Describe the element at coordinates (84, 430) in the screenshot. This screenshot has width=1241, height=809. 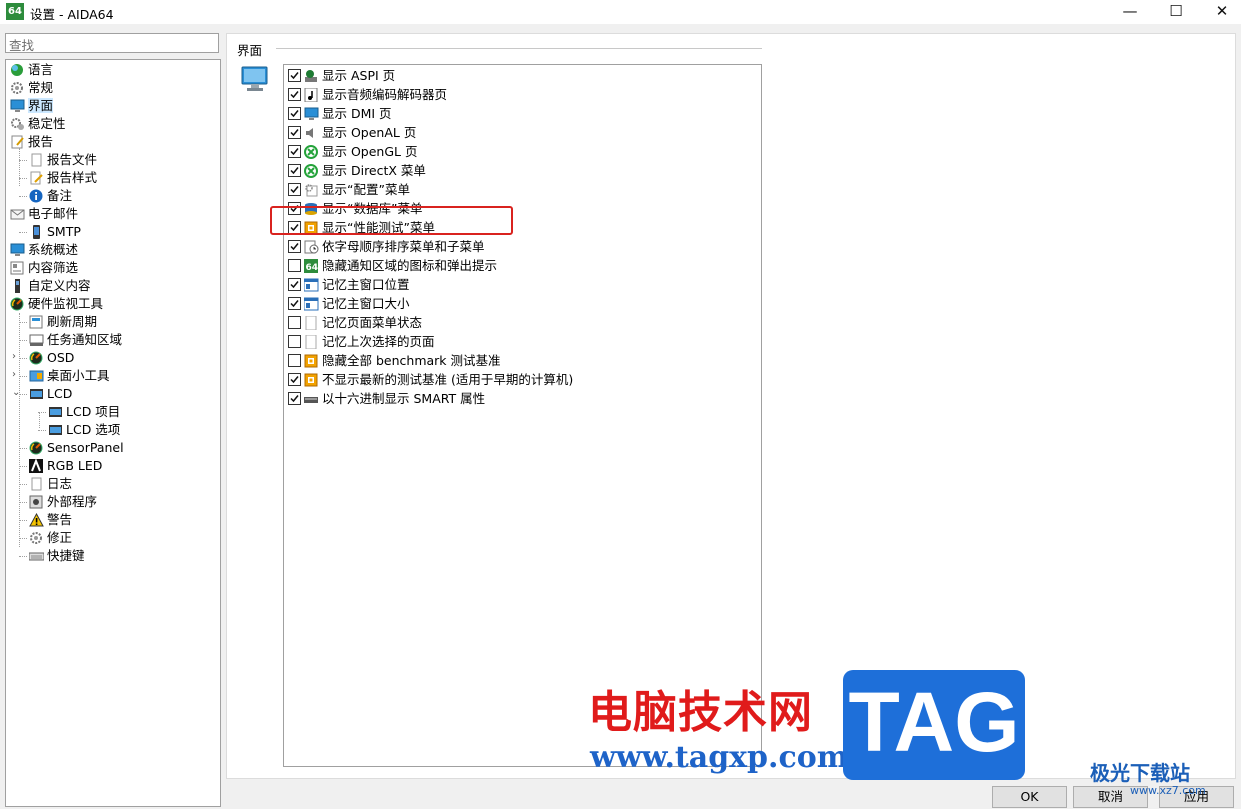
I see `tree-item: LCD 选项` at that location.